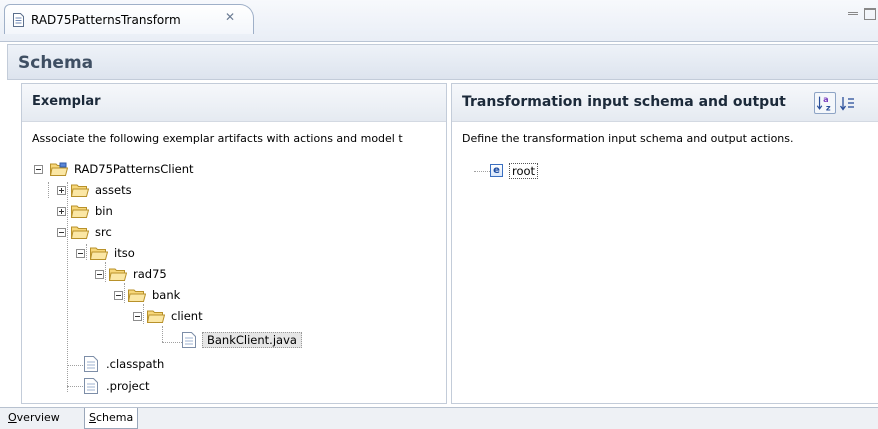  Describe the element at coordinates (92, 417) in the screenshot. I see `tab-schema-mnemonic: S` at that location.